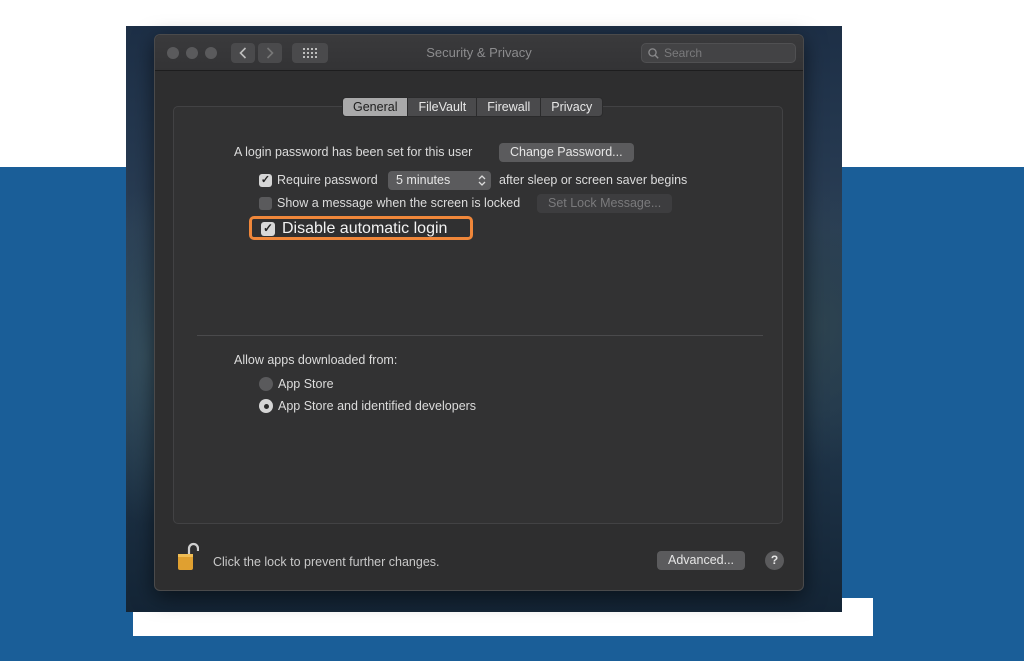  Describe the element at coordinates (774, 560) in the screenshot. I see `help-button: ?` at that location.